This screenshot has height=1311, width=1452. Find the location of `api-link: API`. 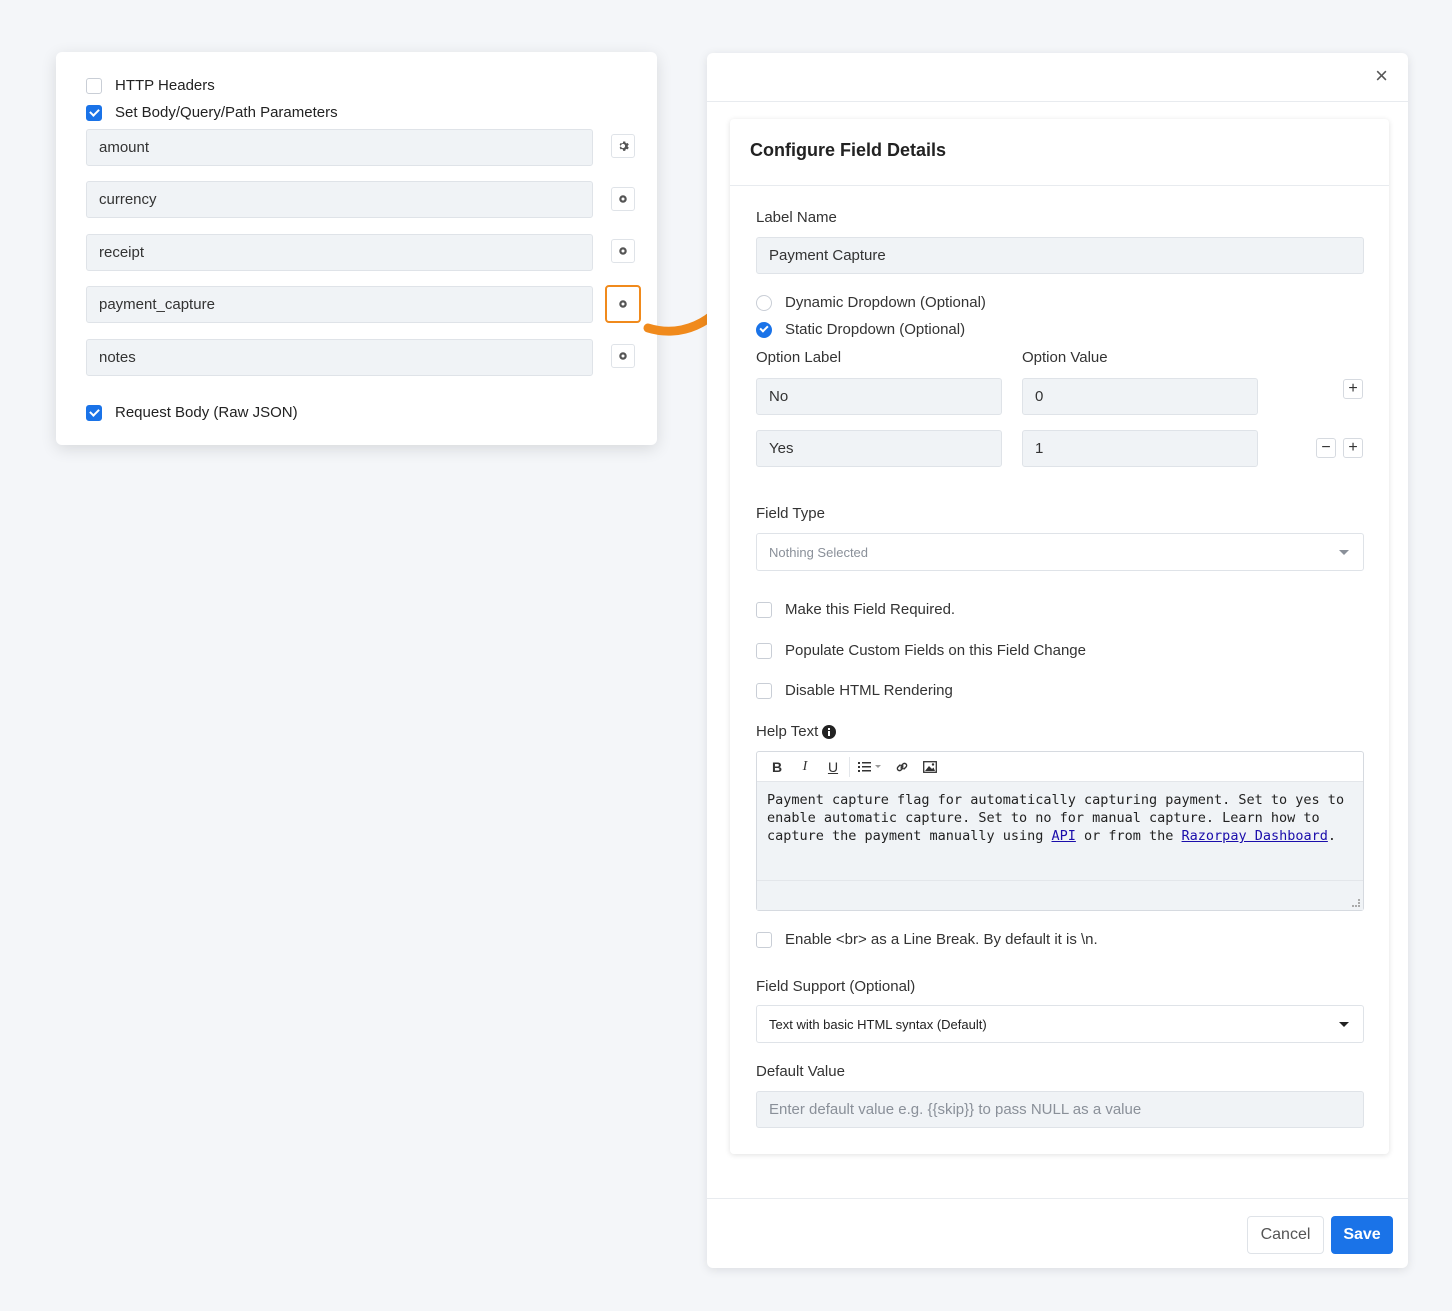

api-link: API is located at coordinates (1063, 836).